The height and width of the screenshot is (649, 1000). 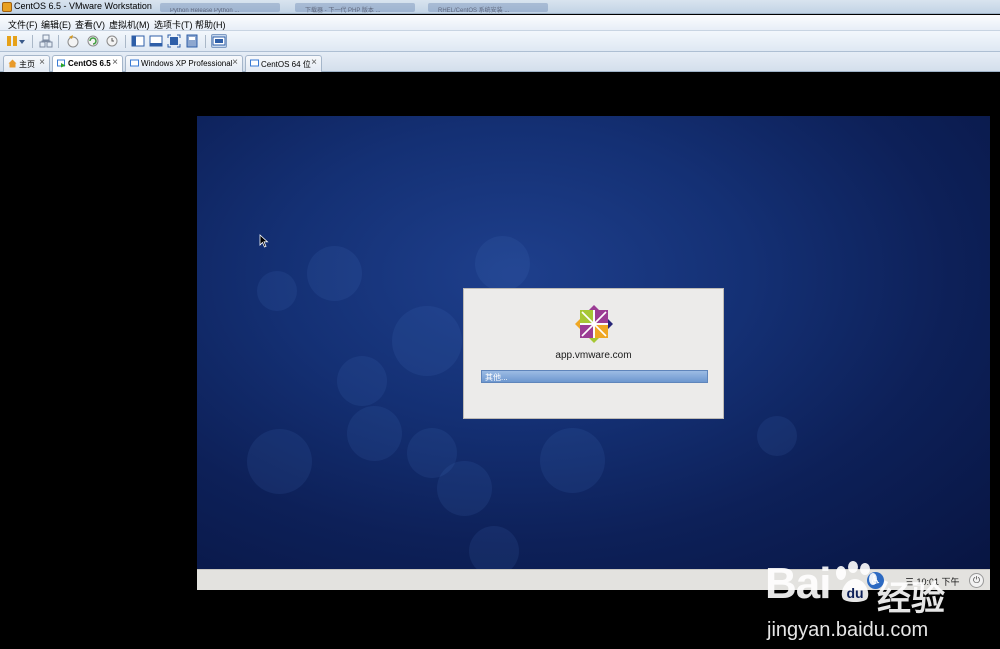 I want to click on snapshot-manager-icon, so click(x=112, y=41).